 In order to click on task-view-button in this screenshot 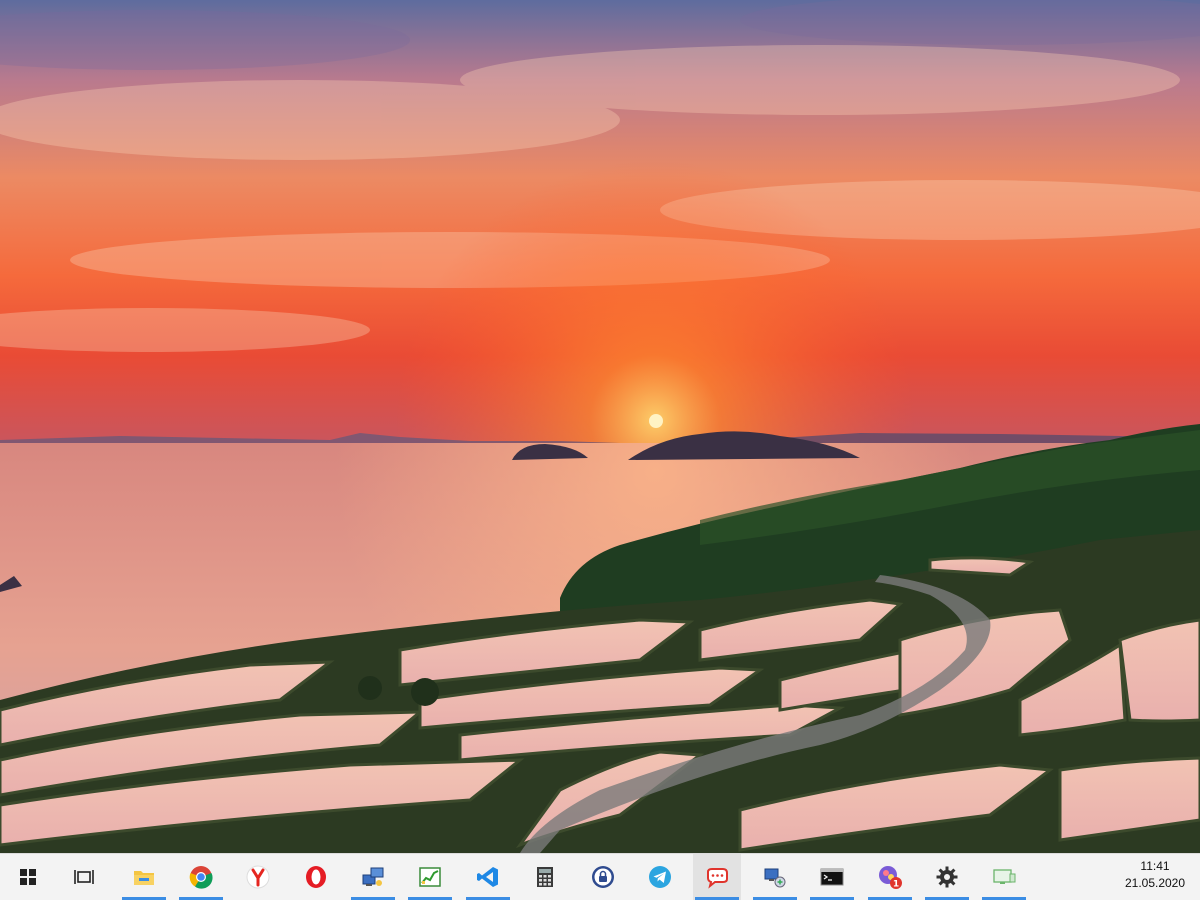, I will do `click(84, 877)`.